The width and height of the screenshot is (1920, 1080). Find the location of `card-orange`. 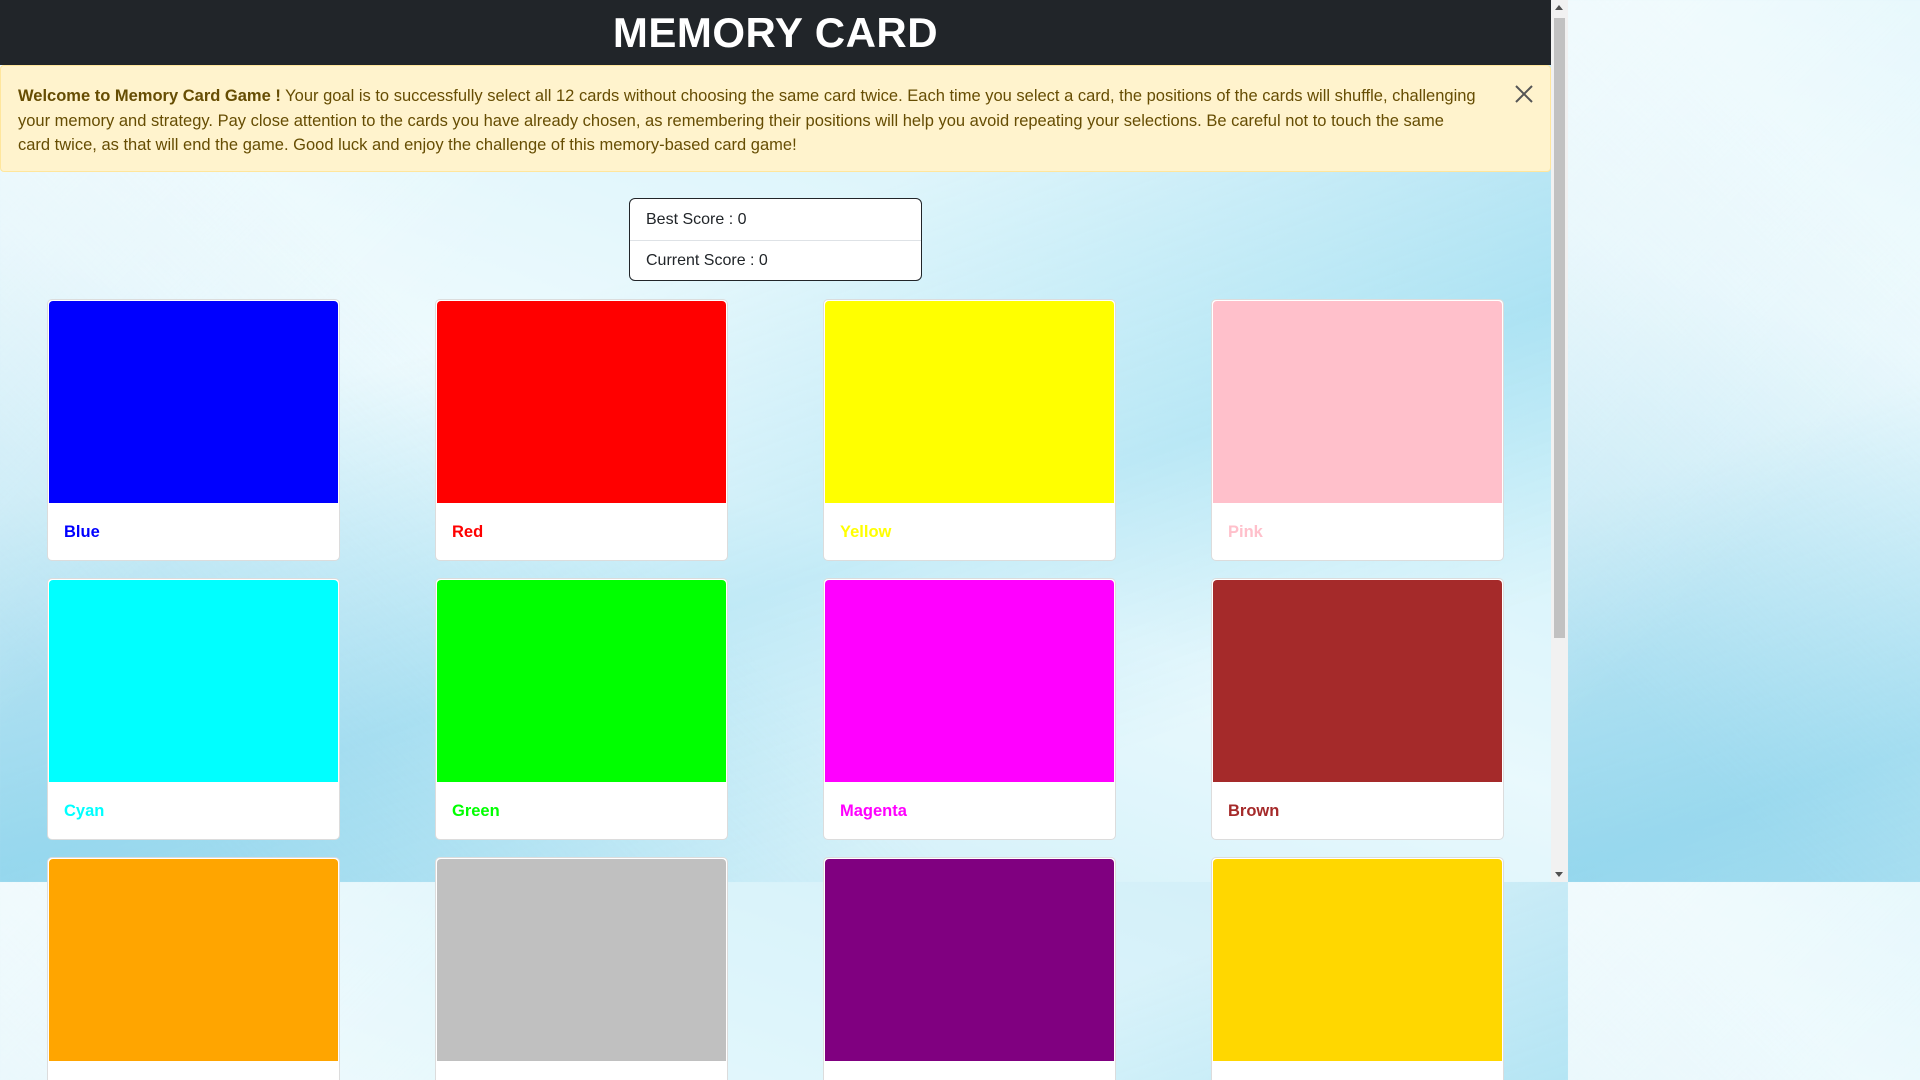

card-orange is located at coordinates (193, 968).